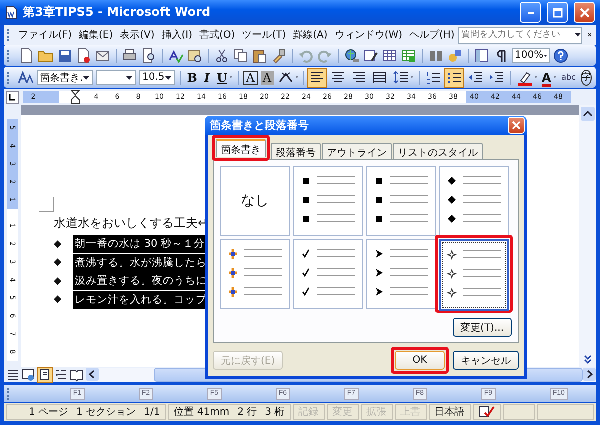  I want to click on bullet-style-option: なし, so click(255, 201).